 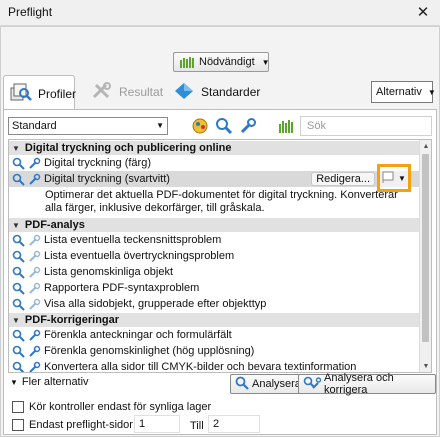 What do you see at coordinates (21, 93) in the screenshot?
I see `profiles-icon` at bounding box center [21, 93].